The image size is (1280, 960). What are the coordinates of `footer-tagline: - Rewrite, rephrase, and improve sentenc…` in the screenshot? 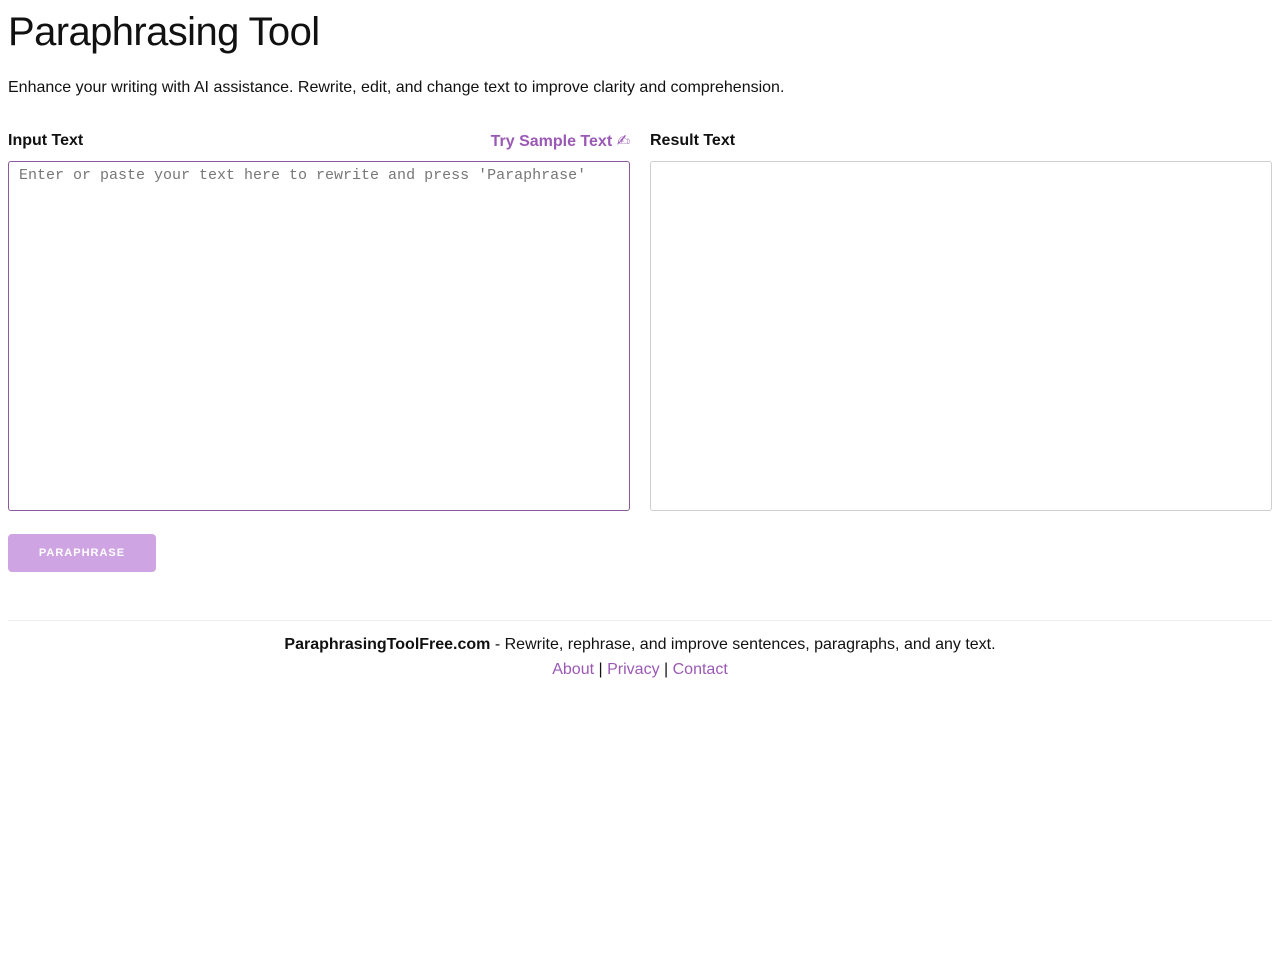 It's located at (743, 644).